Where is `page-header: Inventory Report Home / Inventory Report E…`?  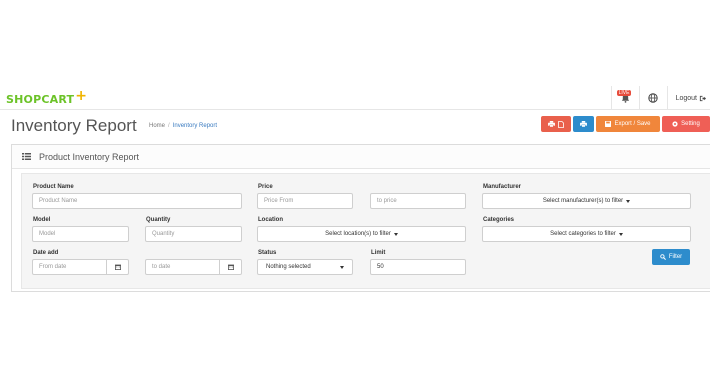 page-header: Inventory Report Home / Inventory Report E… is located at coordinates (355, 127).